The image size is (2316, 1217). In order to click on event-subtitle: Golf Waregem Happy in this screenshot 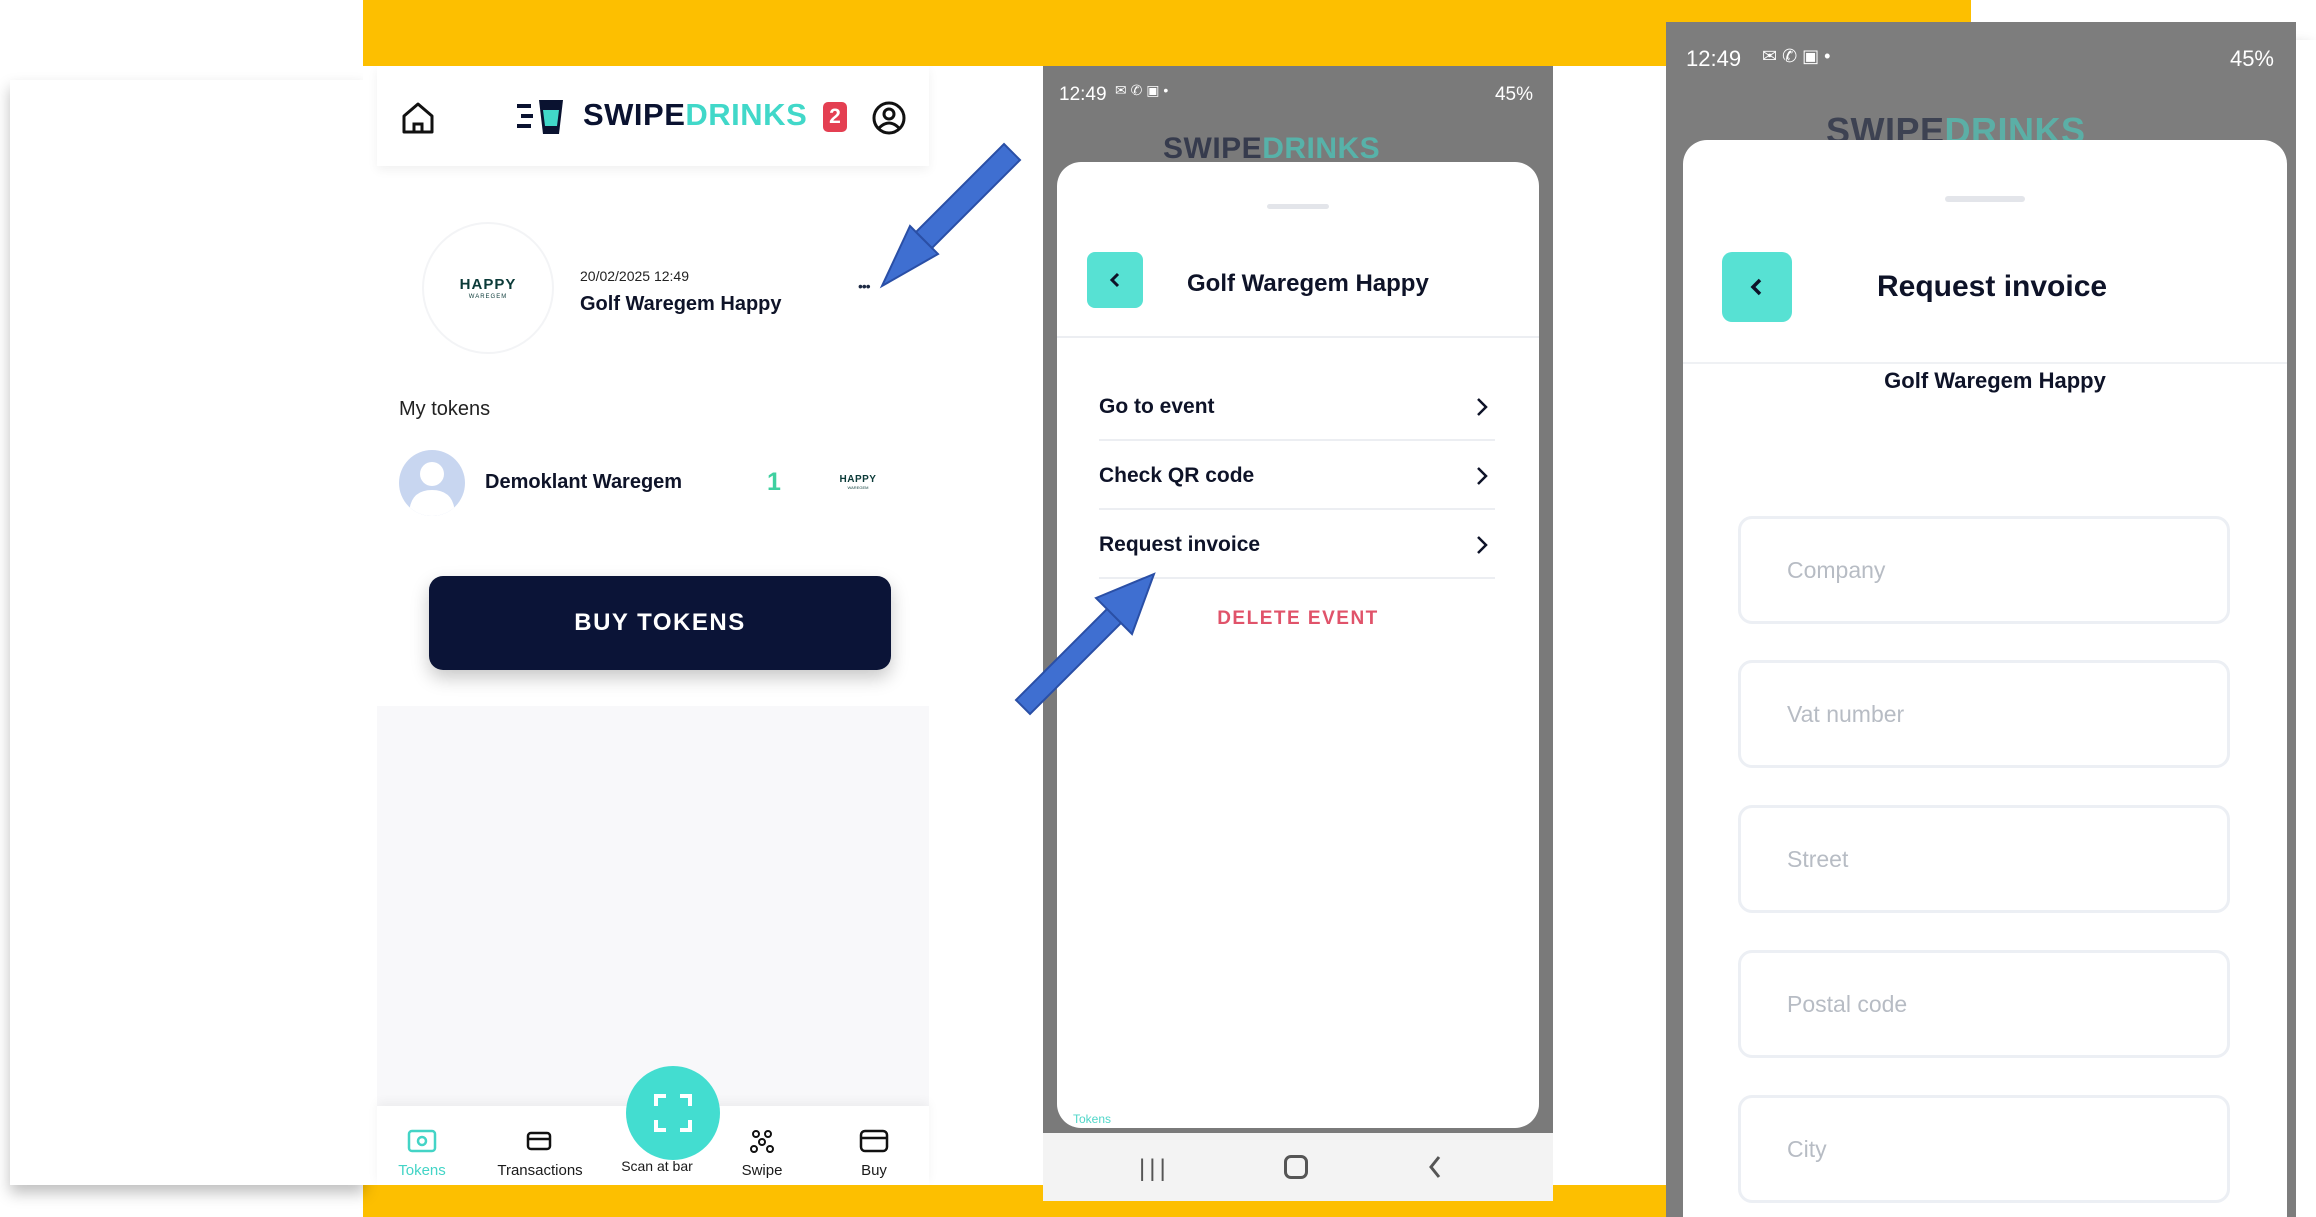, I will do `click(1995, 380)`.